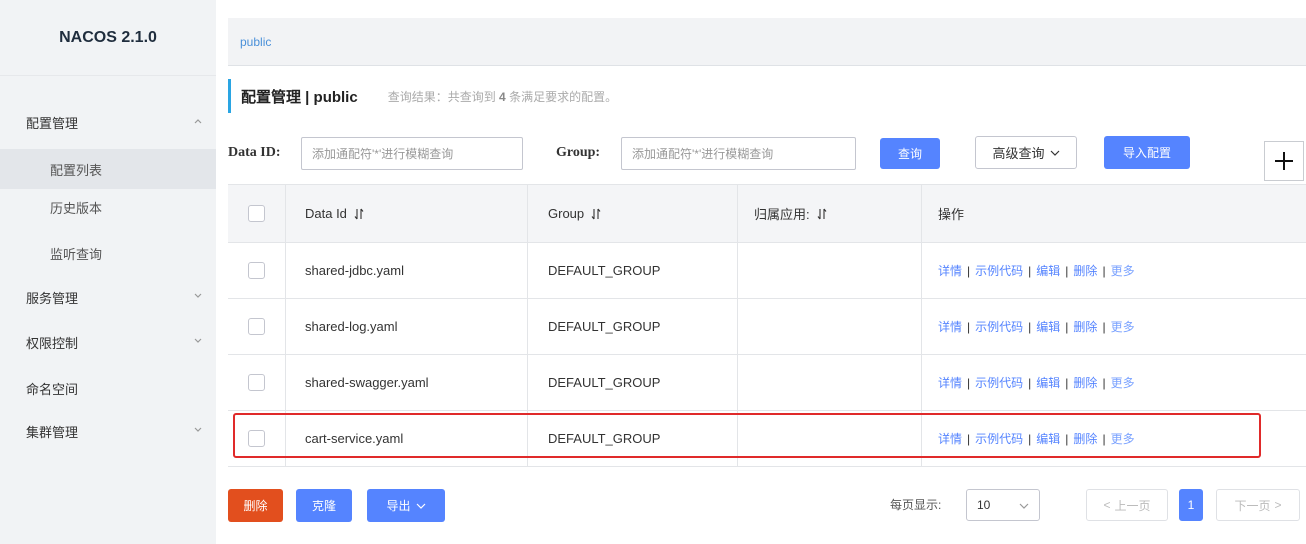  Describe the element at coordinates (108, 342) in the screenshot. I see `sidebar-item-access-control: 权限控制` at that location.